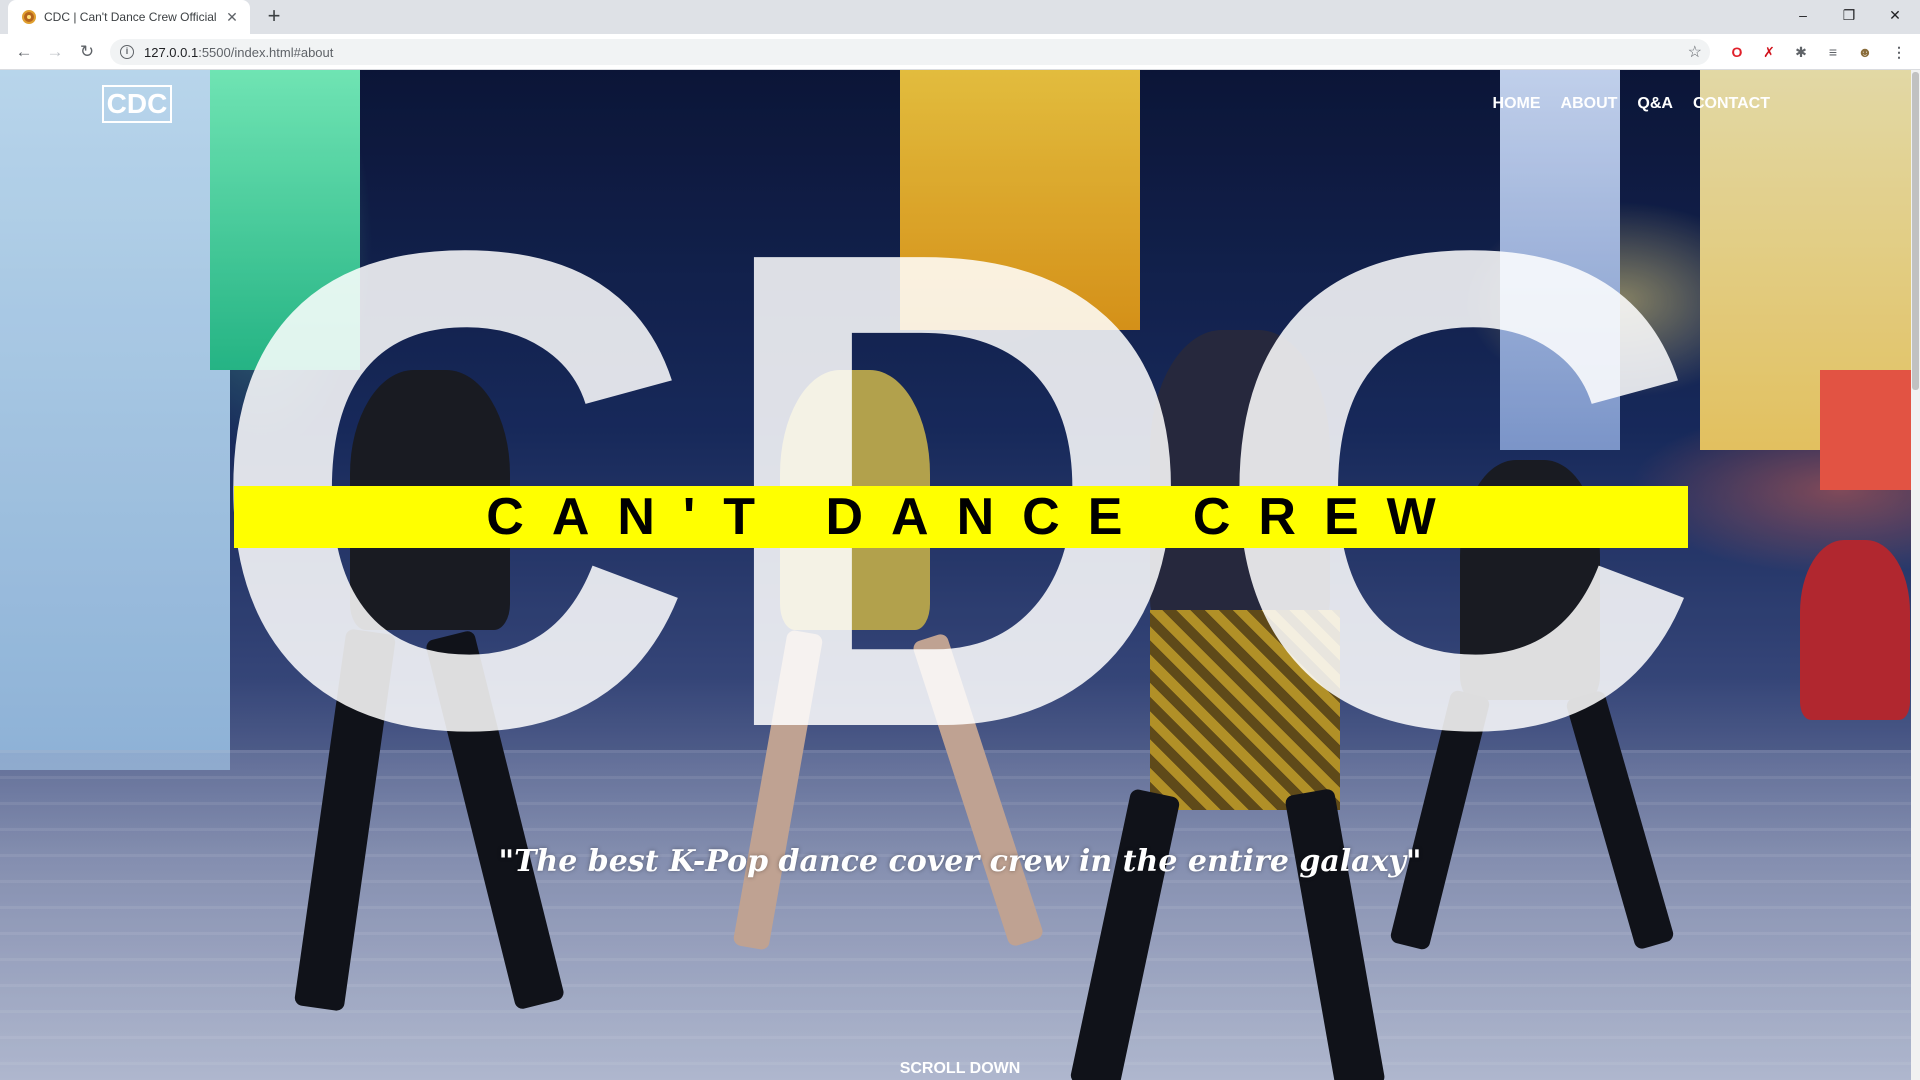  I want to click on red-extension-icon: ✗, so click(1769, 52).